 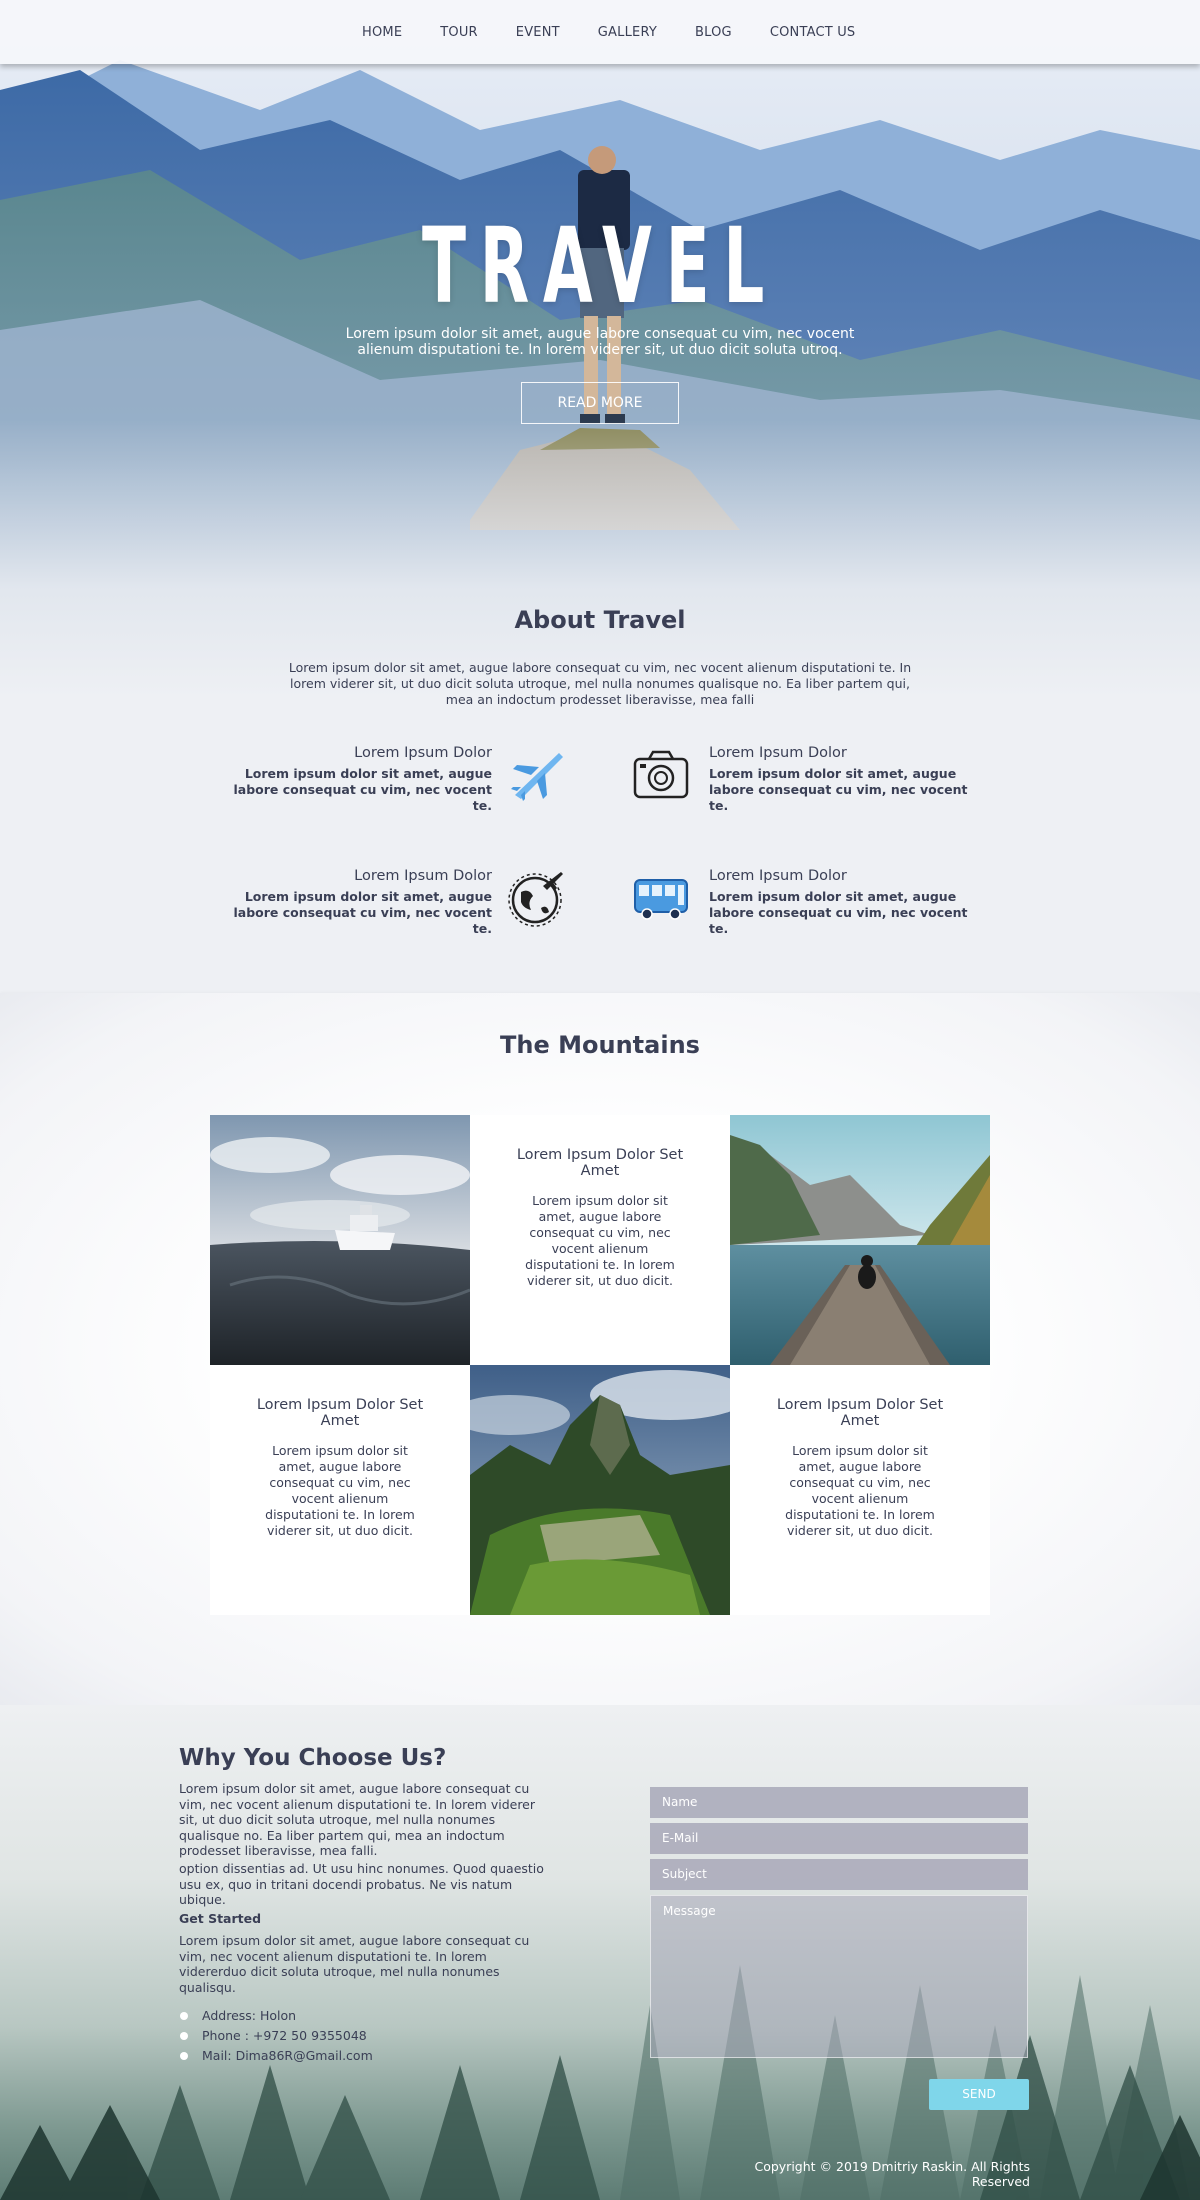 I want to click on contact-mail-text: Mail: Dima86R@Gmail.com, so click(x=287, y=2055).